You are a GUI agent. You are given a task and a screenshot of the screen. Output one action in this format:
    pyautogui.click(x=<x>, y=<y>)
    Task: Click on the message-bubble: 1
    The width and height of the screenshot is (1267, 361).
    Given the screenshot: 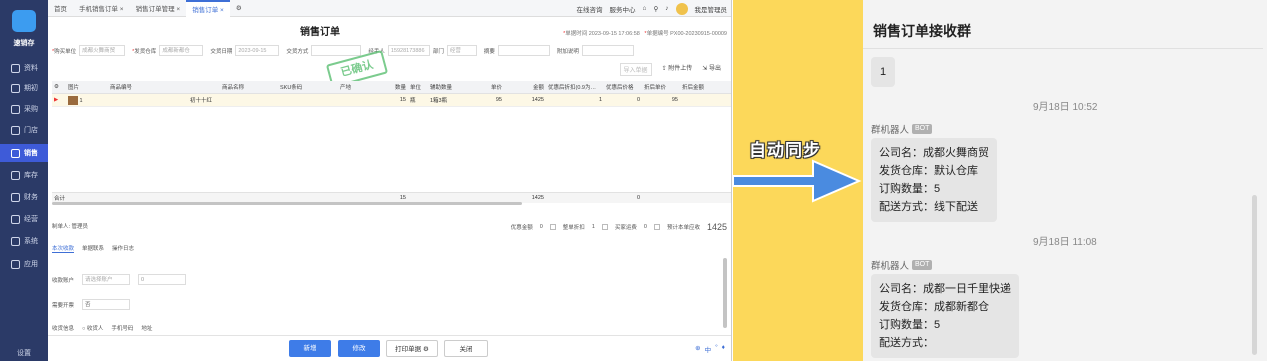 What is the action you would take?
    pyautogui.click(x=883, y=72)
    